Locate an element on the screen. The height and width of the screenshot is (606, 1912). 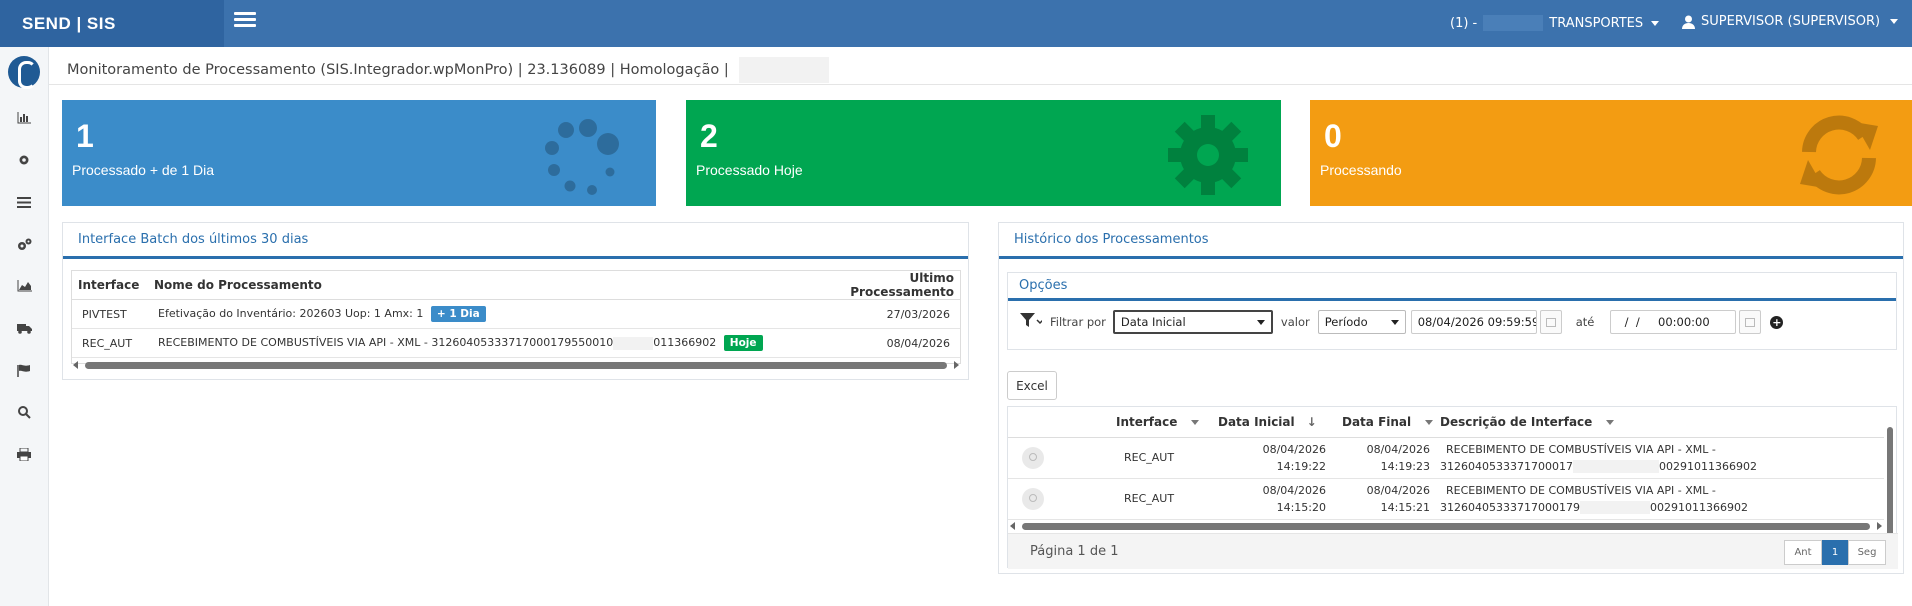
search-icon is located at coordinates (24, 412).